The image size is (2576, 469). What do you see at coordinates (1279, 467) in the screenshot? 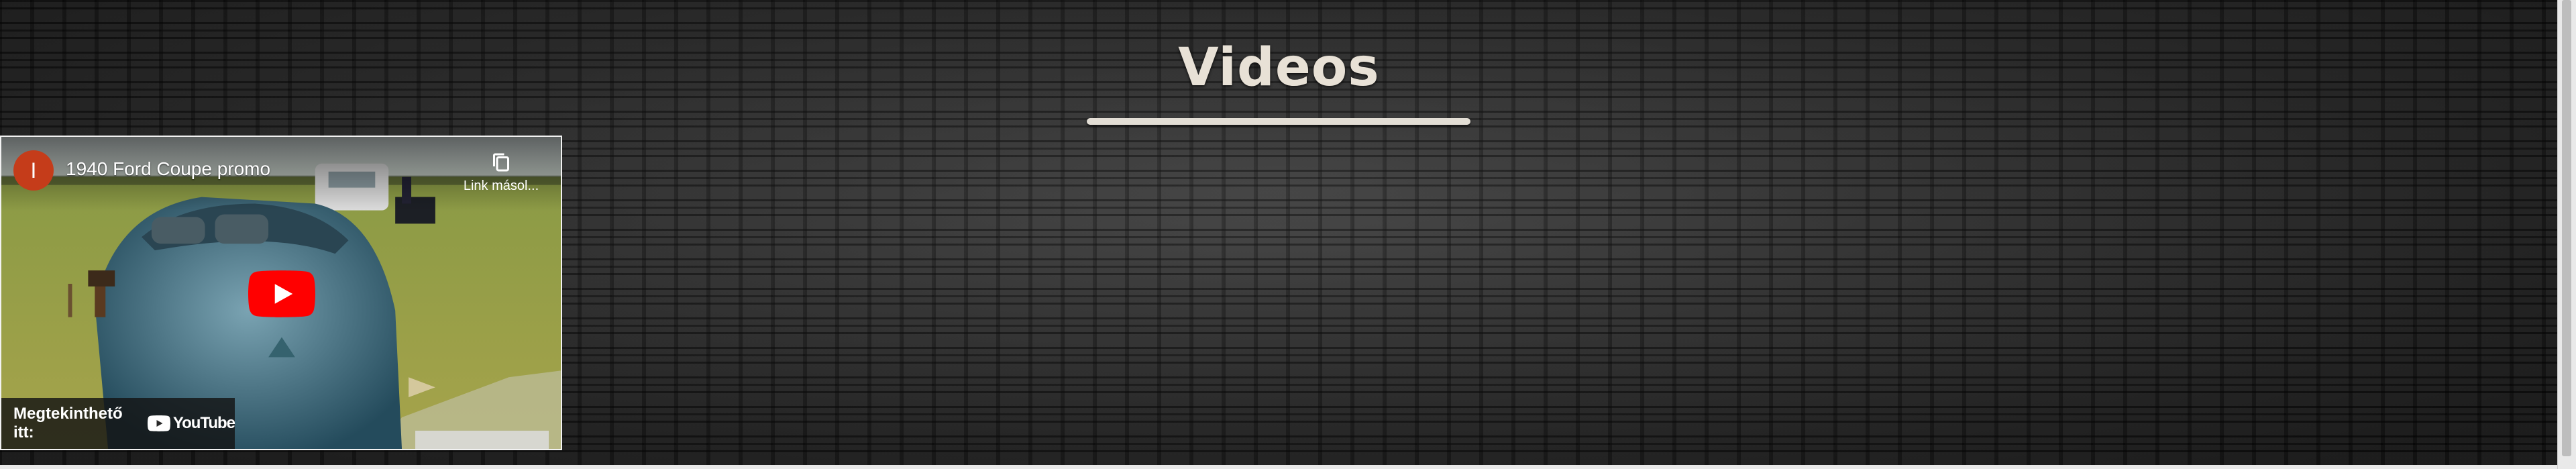
I see `horizontal-scrollbar-area` at bounding box center [1279, 467].